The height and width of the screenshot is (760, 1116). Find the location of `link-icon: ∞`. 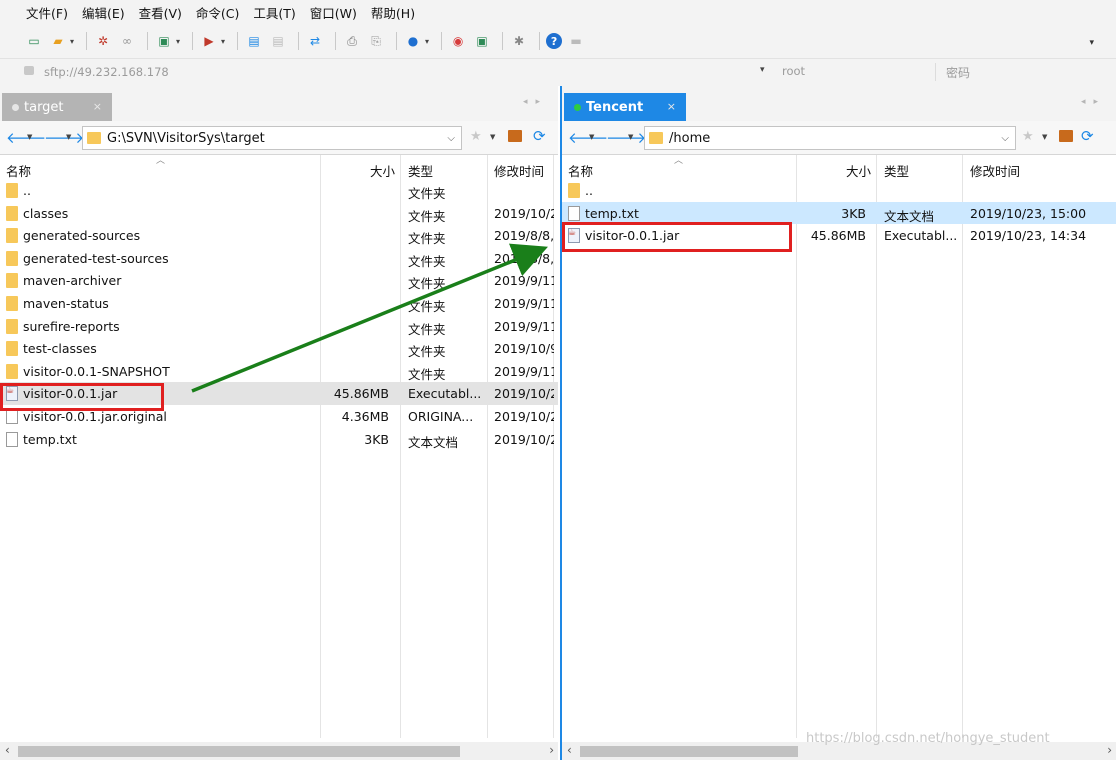

link-icon: ∞ is located at coordinates (127, 41).